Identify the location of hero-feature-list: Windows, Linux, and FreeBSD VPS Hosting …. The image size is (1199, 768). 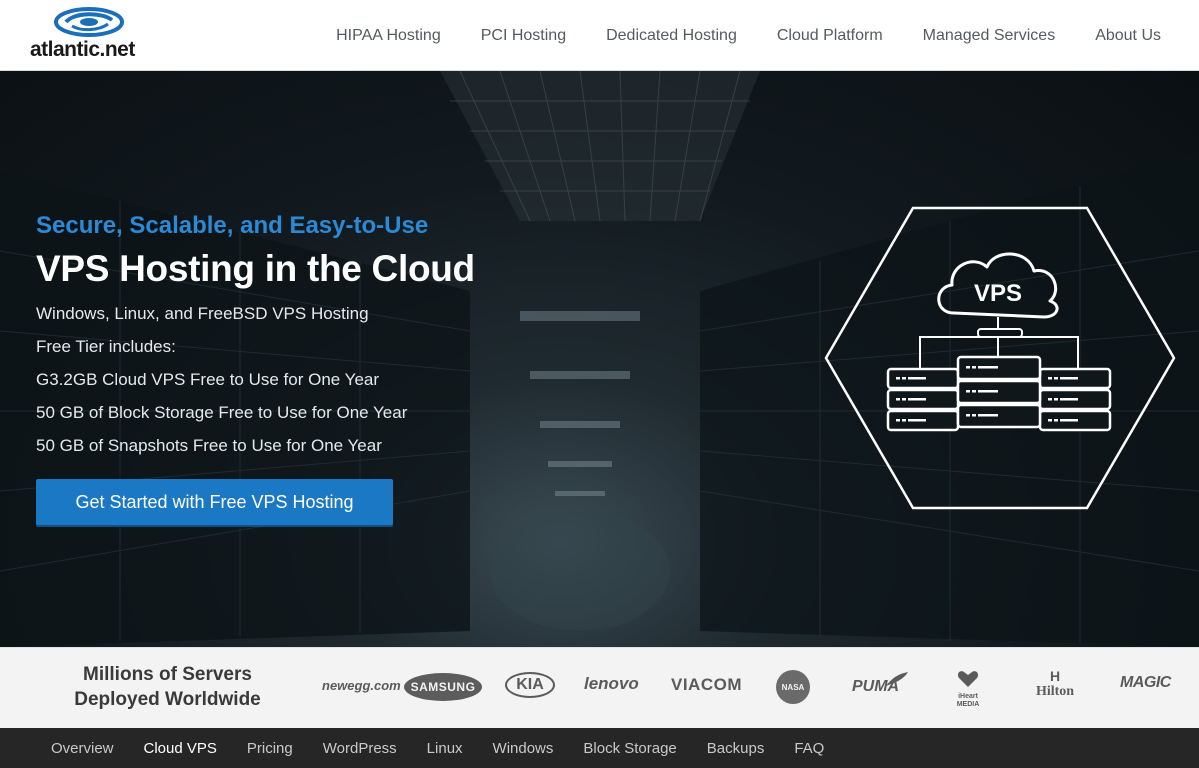
(255, 379).